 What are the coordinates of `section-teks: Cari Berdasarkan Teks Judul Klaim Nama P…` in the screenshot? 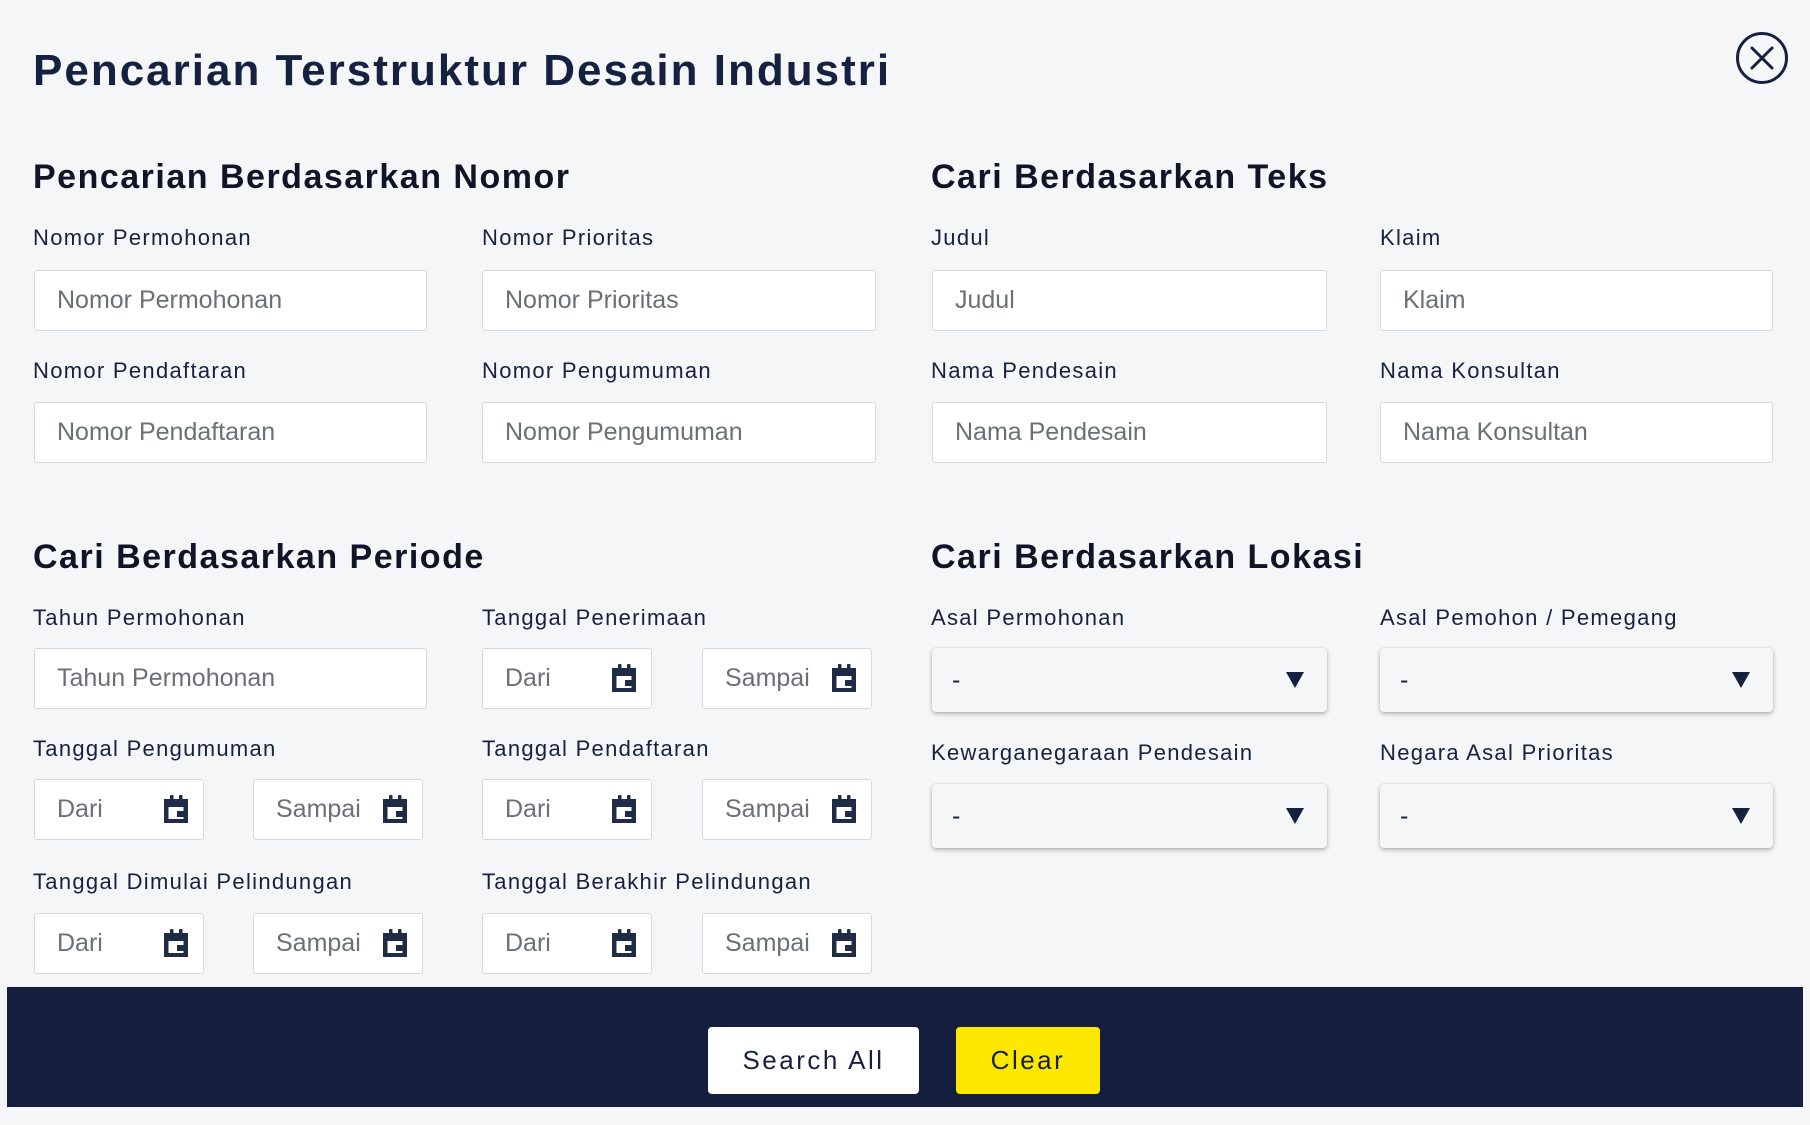 It's located at (1356, 313).